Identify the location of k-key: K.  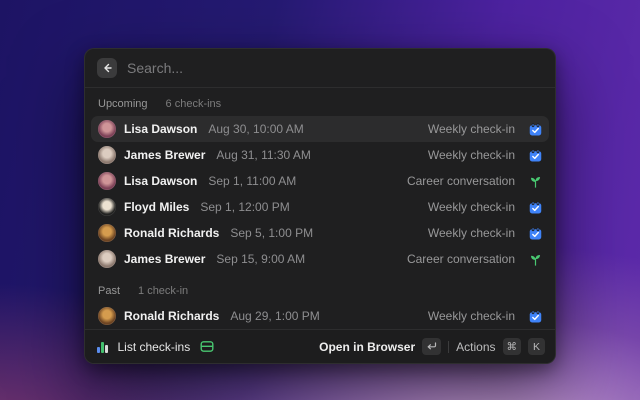
(536, 346).